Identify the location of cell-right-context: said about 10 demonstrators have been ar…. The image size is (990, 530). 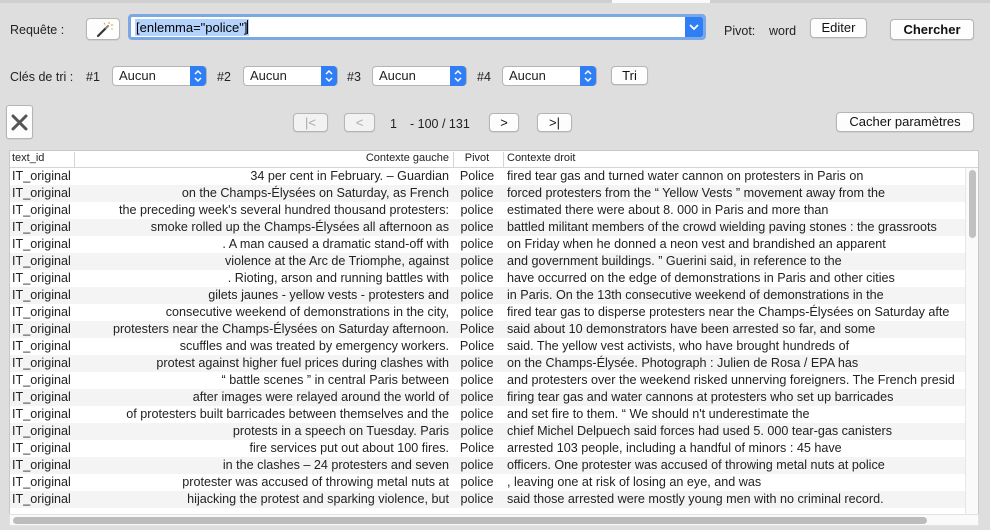
(691, 329).